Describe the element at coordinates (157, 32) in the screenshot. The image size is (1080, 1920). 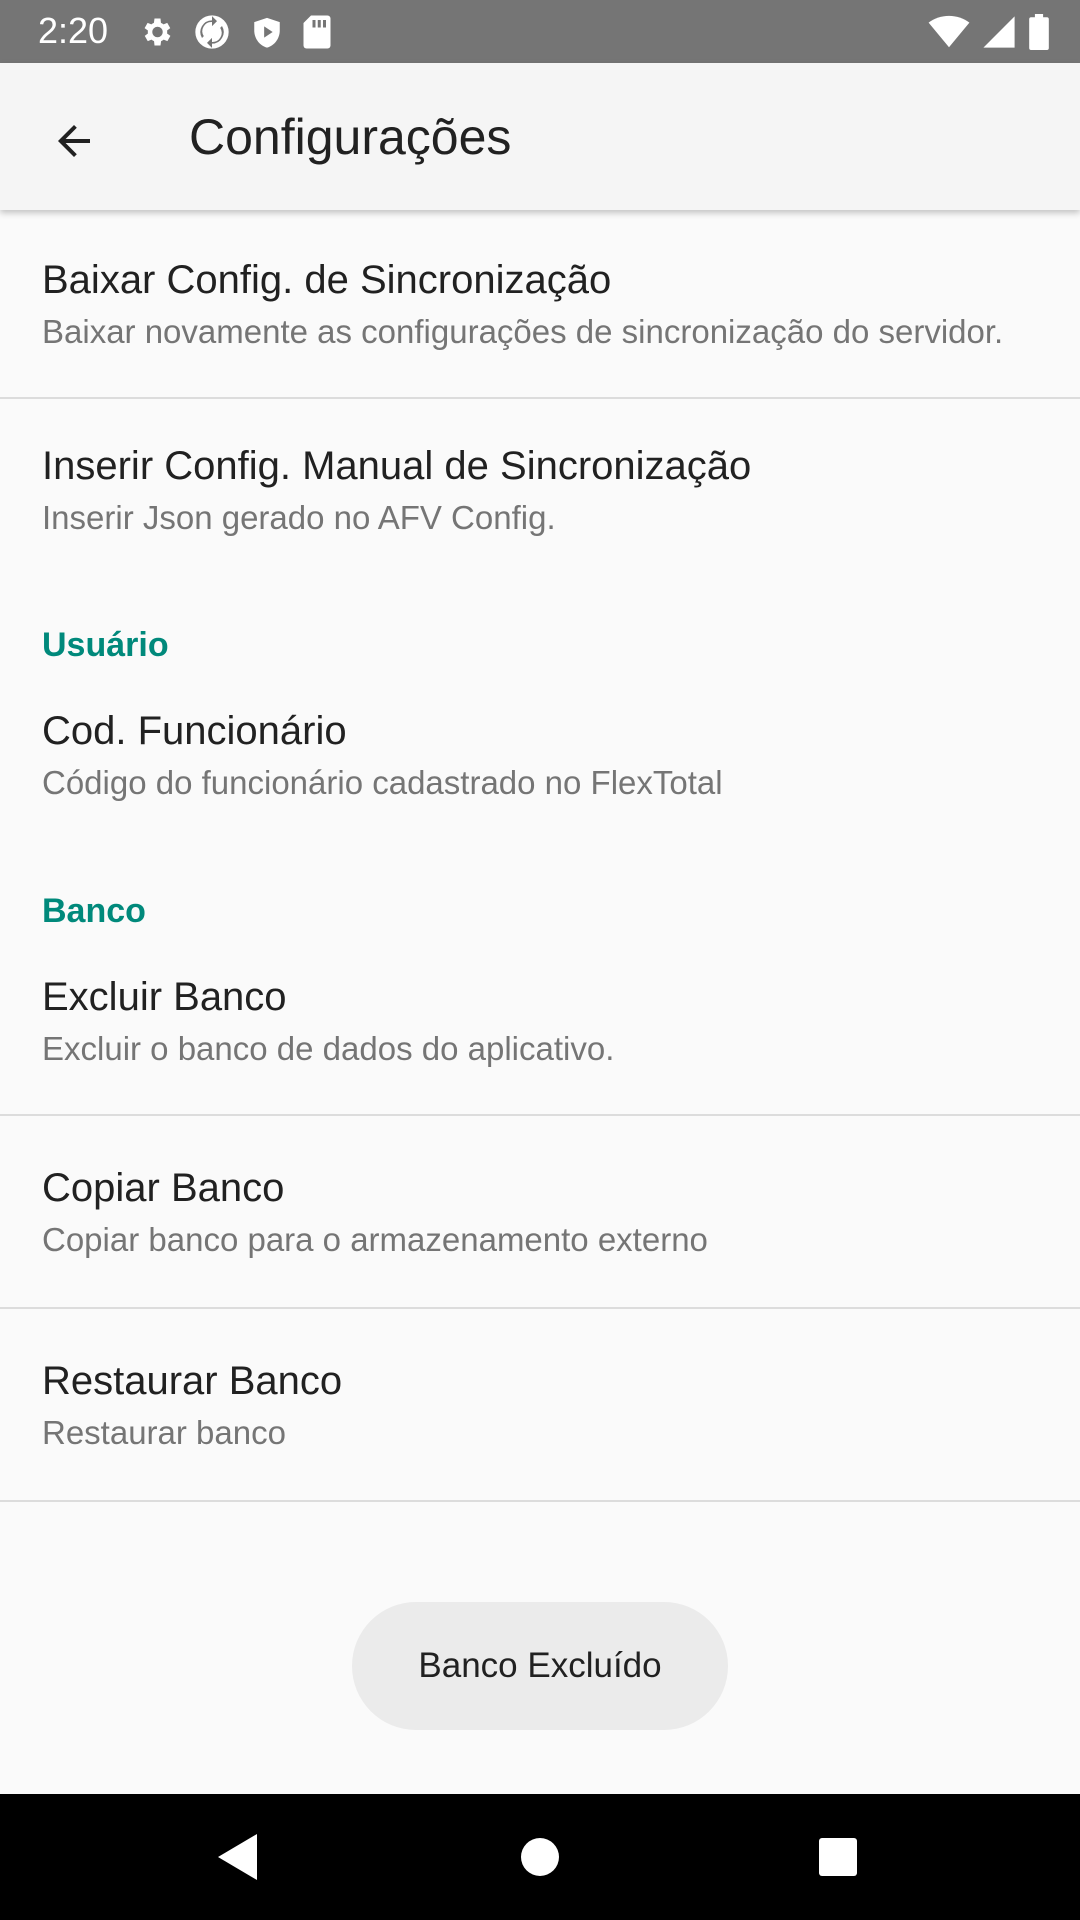
I see `settings-icon` at that location.